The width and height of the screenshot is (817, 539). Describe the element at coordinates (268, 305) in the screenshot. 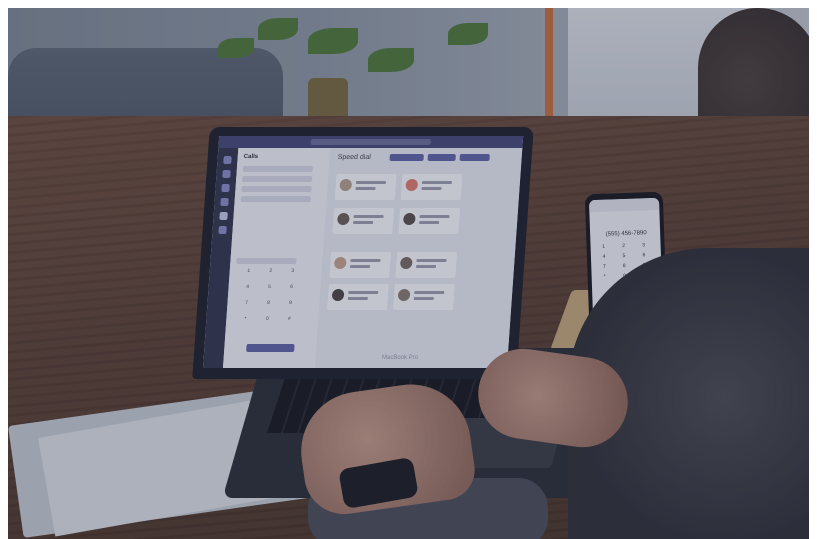

I see `dialpad-key: 8` at that location.